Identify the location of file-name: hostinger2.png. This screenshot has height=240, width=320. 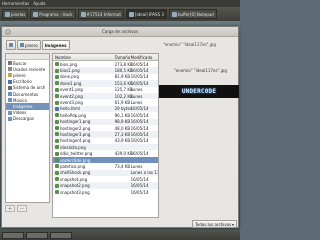
(75, 128).